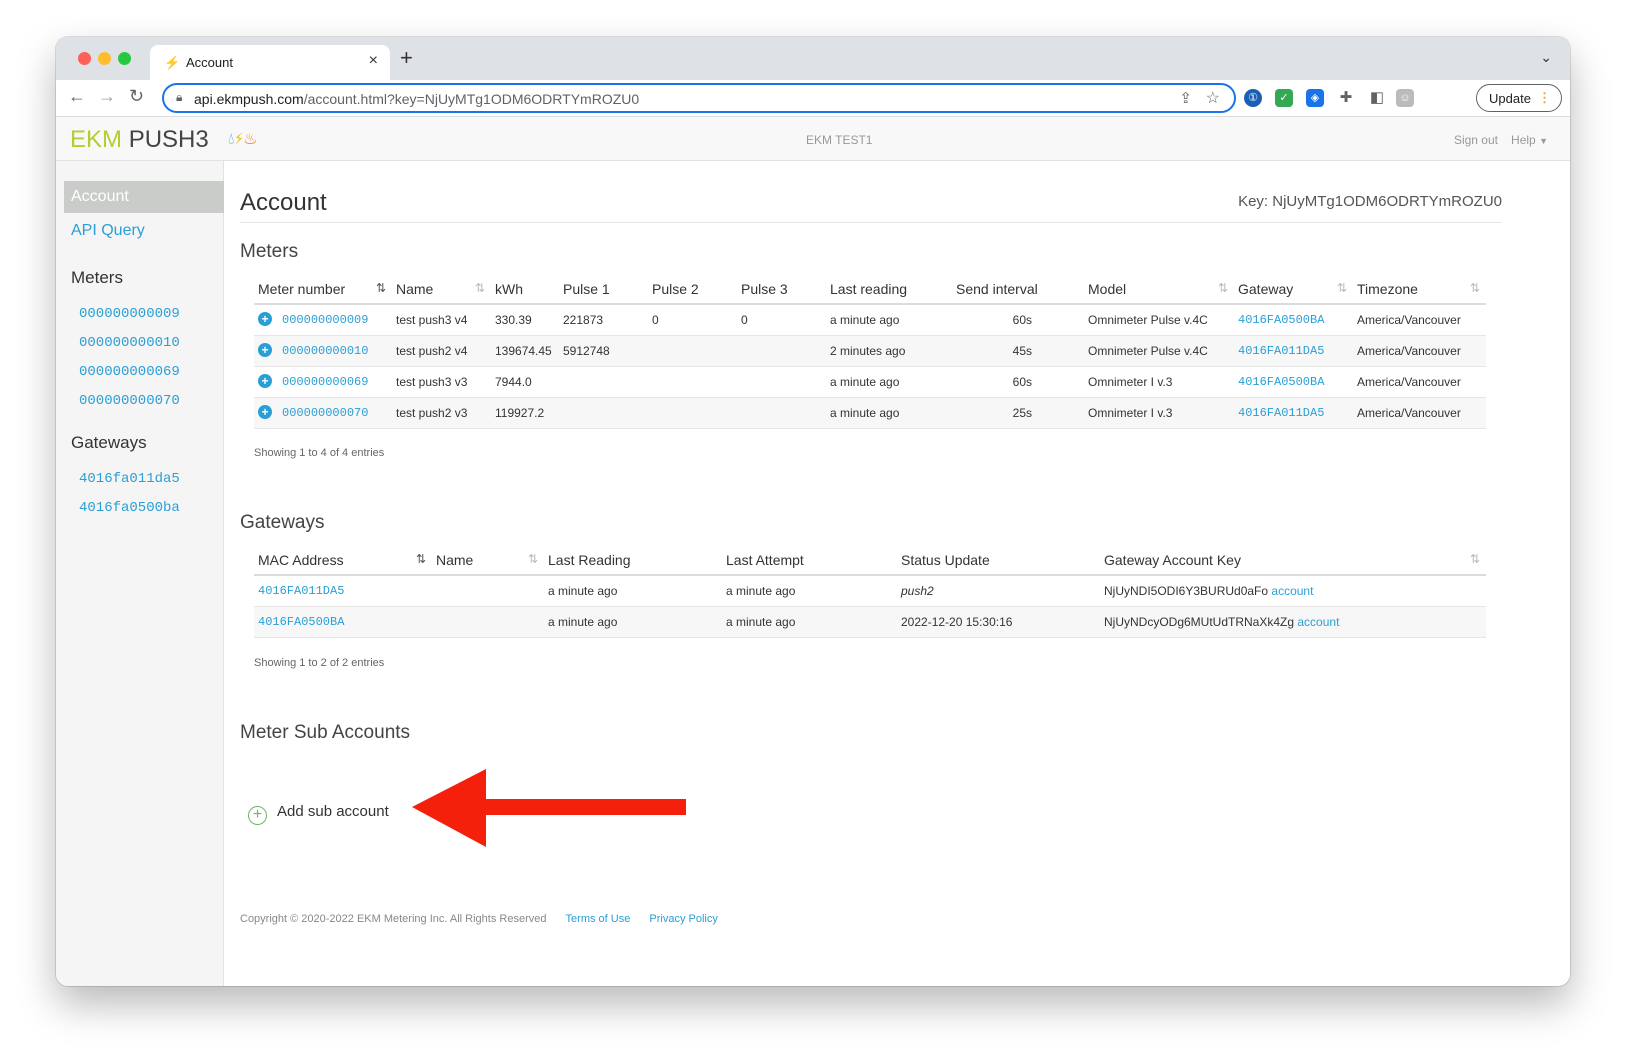  Describe the element at coordinates (1543, 141) in the screenshot. I see `caret-down-icon: ▼` at that location.